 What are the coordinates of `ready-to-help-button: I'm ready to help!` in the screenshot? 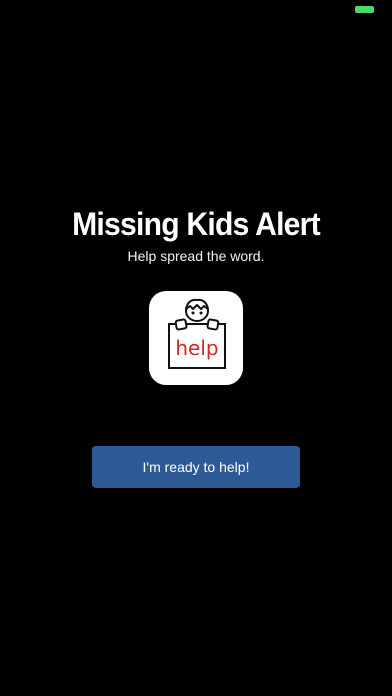 It's located at (196, 467).